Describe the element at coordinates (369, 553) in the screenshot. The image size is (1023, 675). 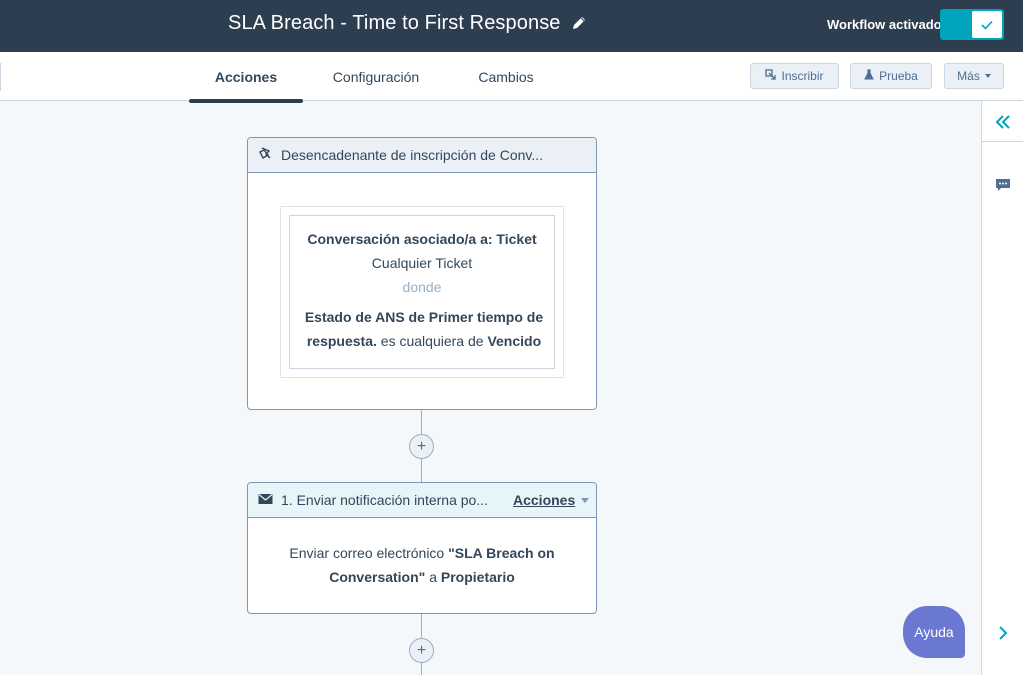
I see `action-body-prefix: Enviar correo electrónico` at that location.